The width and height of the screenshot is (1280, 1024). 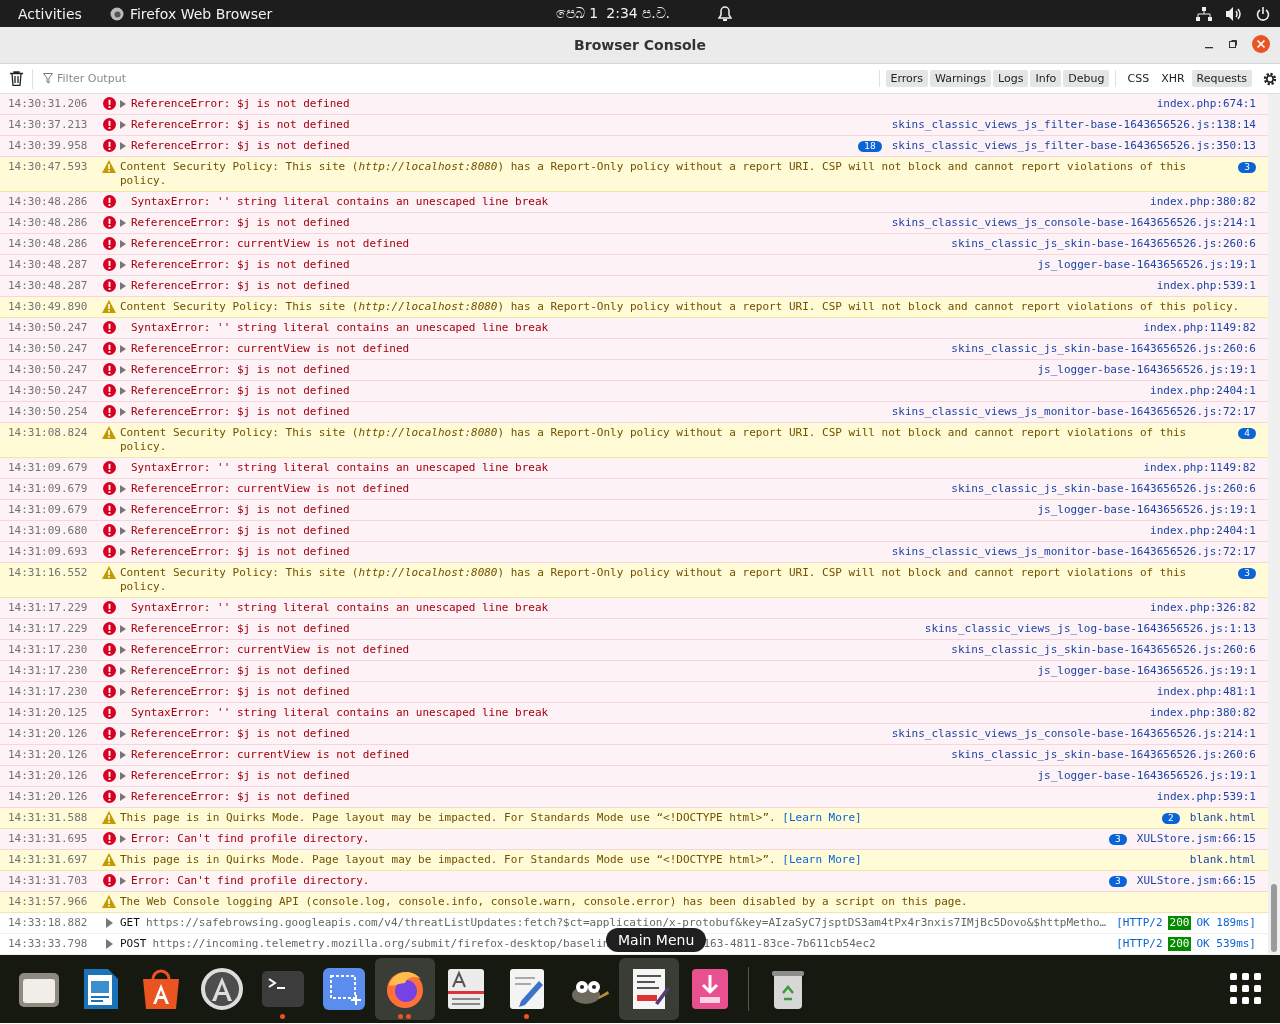 I want to click on source-link: skins_classic_views_js_filter-base-1643656526.js:138:14, so click(x=1073, y=125).